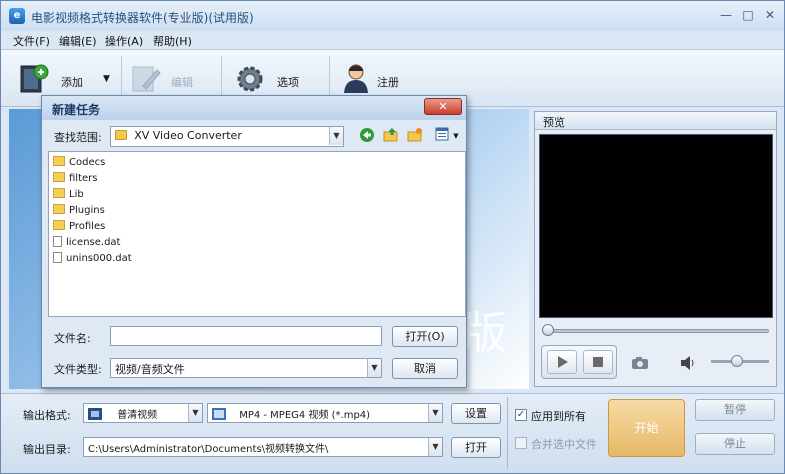 This screenshot has height=474, width=785. Describe the element at coordinates (83, 178) in the screenshot. I see `list-item-label: filters` at that location.